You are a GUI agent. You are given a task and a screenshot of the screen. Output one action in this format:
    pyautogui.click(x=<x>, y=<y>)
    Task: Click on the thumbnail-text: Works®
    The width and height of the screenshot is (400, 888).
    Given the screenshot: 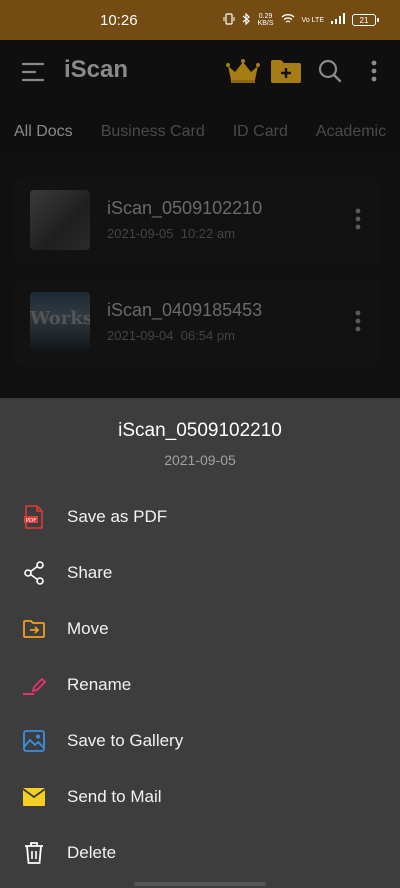 What is the action you would take?
    pyautogui.click(x=60, y=318)
    